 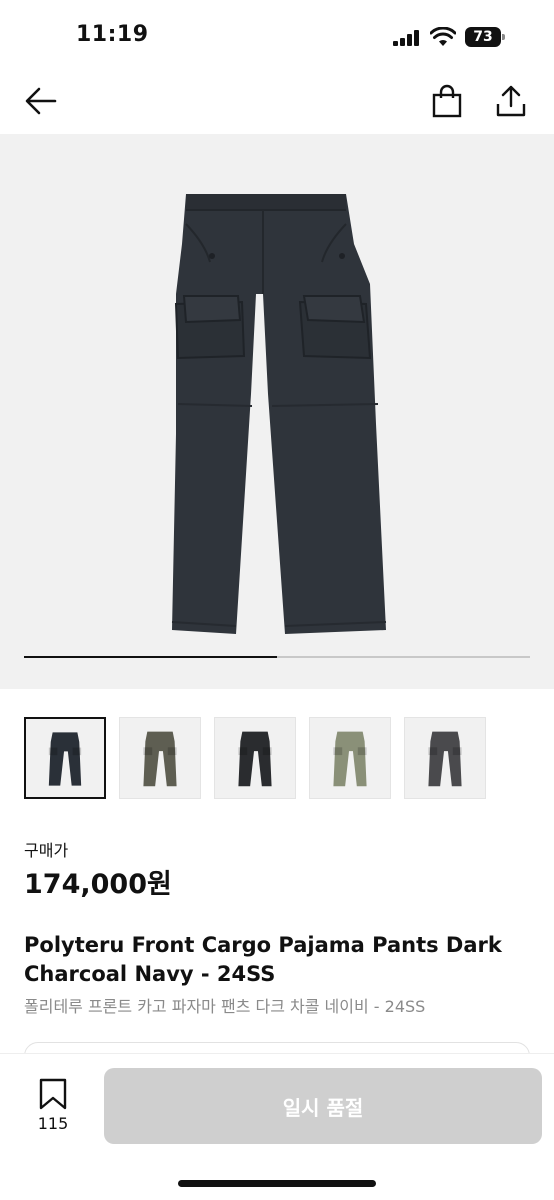 What do you see at coordinates (277, 102) in the screenshot?
I see `nav-bar` at bounding box center [277, 102].